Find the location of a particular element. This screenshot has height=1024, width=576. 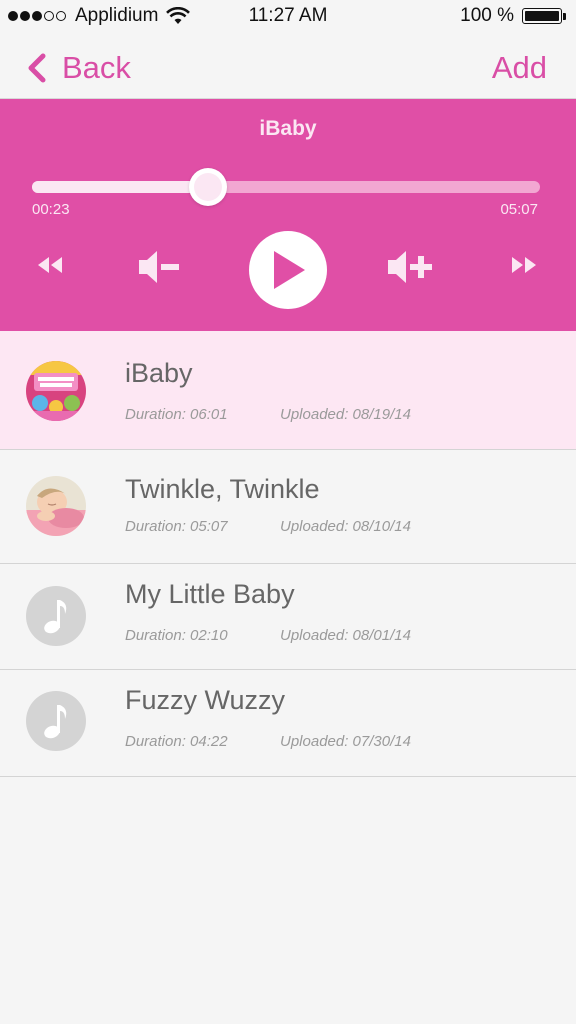

baby-songs-album-art is located at coordinates (56, 391).